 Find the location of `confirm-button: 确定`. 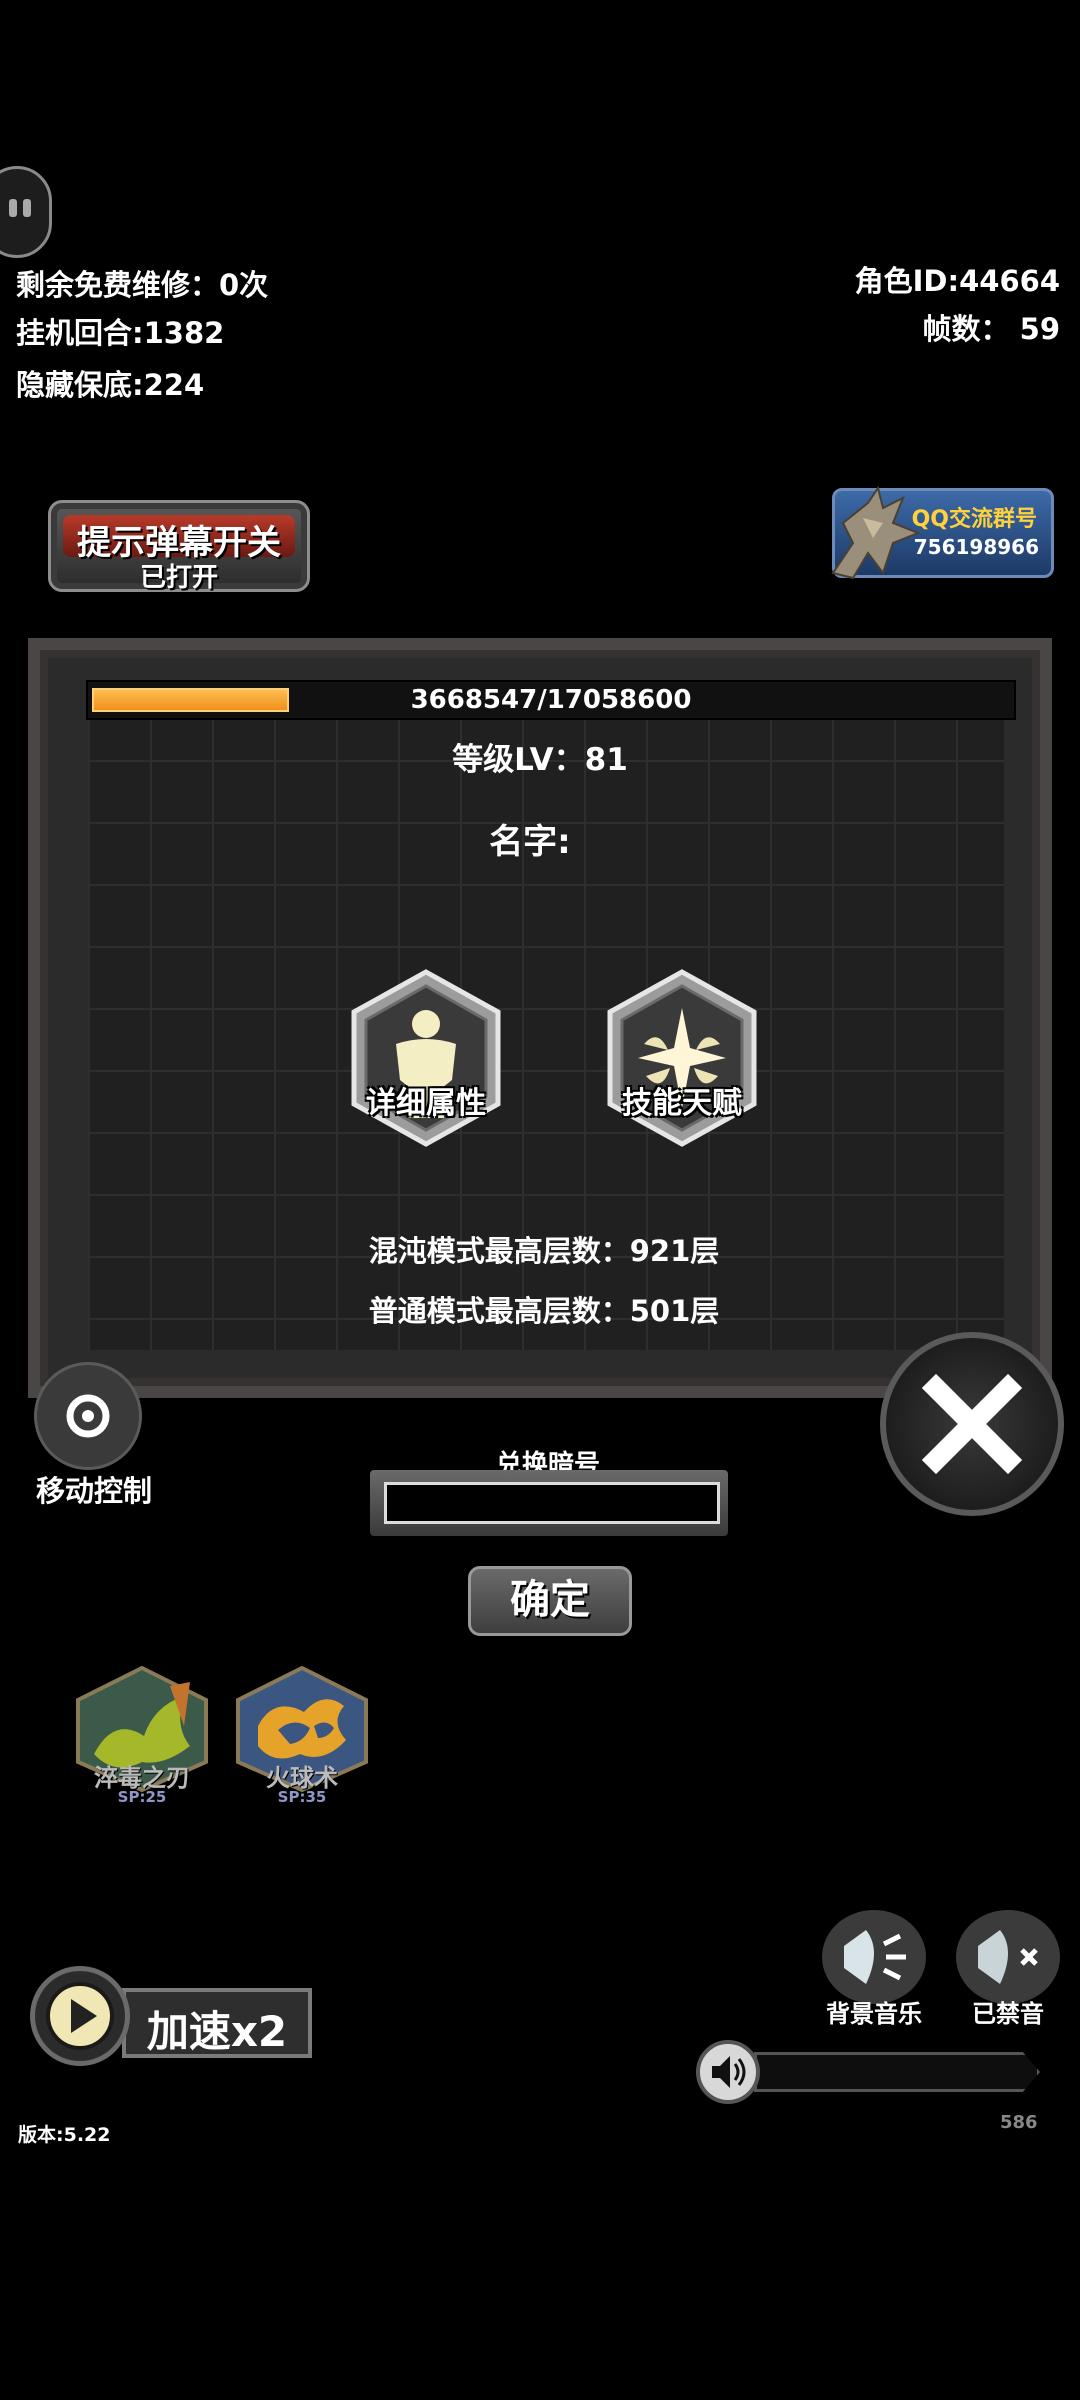

confirm-button: 确定 is located at coordinates (550, 1601).